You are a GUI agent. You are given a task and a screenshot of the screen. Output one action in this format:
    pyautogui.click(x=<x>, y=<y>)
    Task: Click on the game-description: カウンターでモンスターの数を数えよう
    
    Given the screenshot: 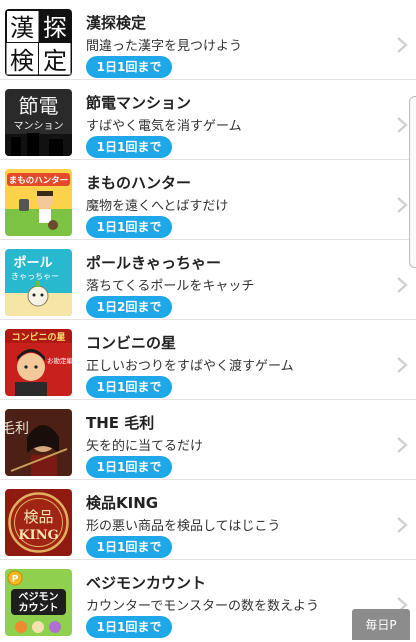 What is the action you would take?
    pyautogui.click(x=202, y=606)
    